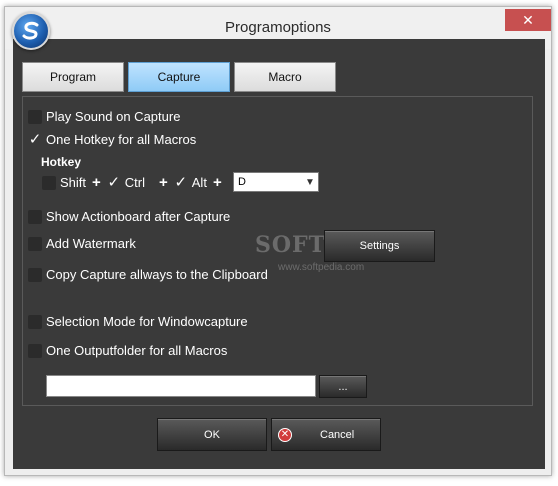 The image size is (558, 486). I want to click on softpedia-url-watermark: www.softpedia.com, so click(321, 267).